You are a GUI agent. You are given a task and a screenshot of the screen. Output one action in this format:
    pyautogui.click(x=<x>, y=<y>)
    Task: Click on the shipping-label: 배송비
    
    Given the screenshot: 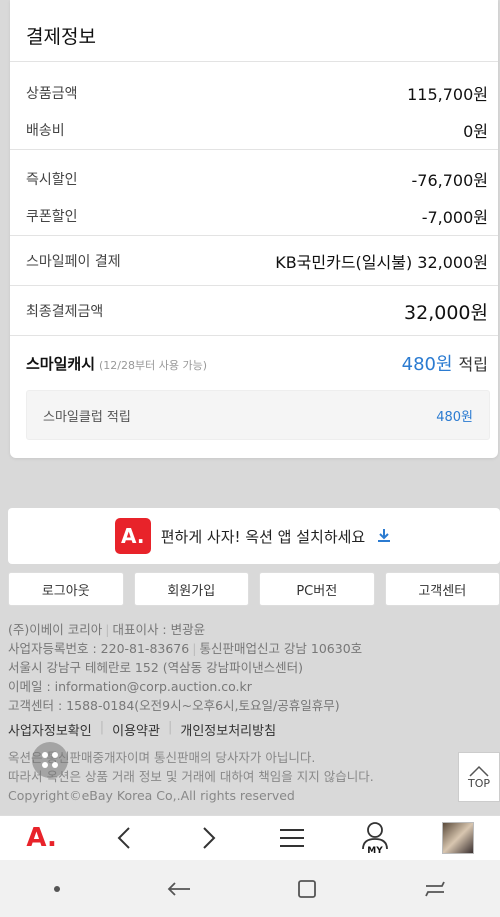 What is the action you would take?
    pyautogui.click(x=45, y=130)
    